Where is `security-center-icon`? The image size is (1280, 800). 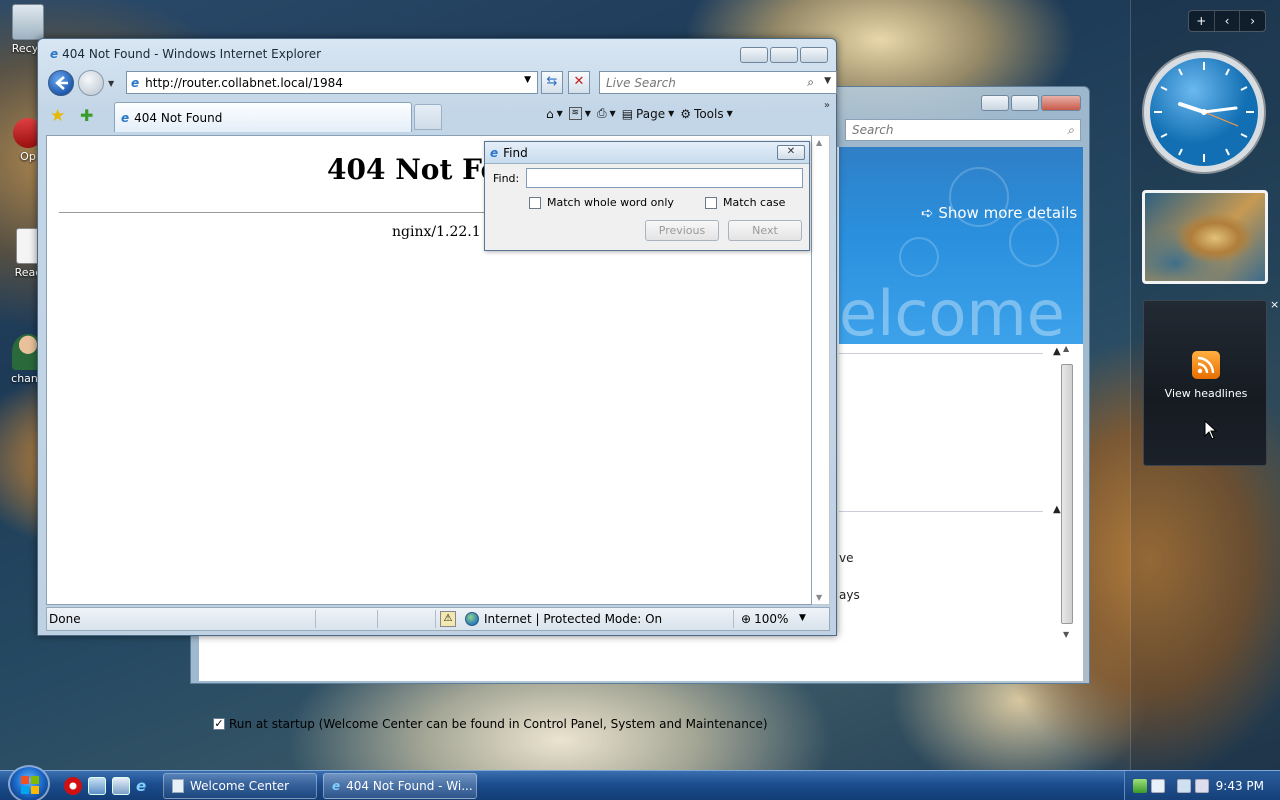 security-center-icon is located at coordinates (1140, 786).